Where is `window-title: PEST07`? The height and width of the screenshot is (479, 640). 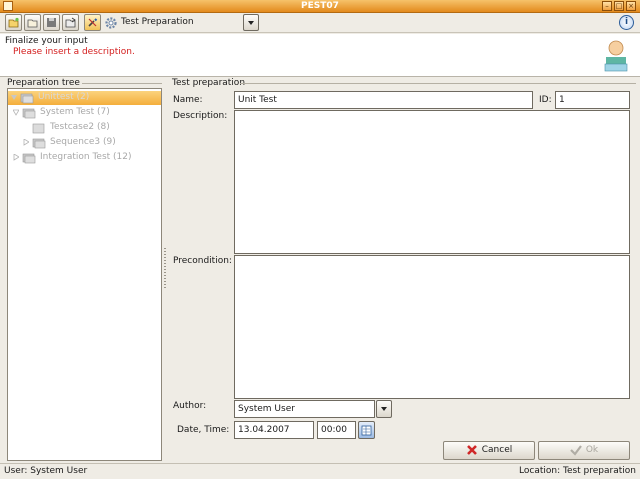
window-title: PEST07 is located at coordinates (320, 6).